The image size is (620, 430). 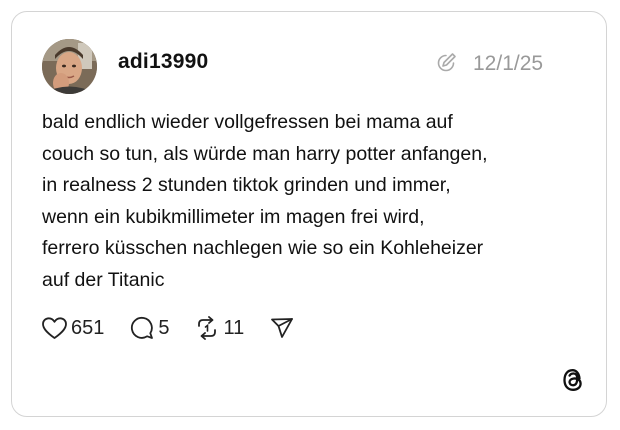 What do you see at coordinates (234, 327) in the screenshot?
I see `repost-count: 11` at bounding box center [234, 327].